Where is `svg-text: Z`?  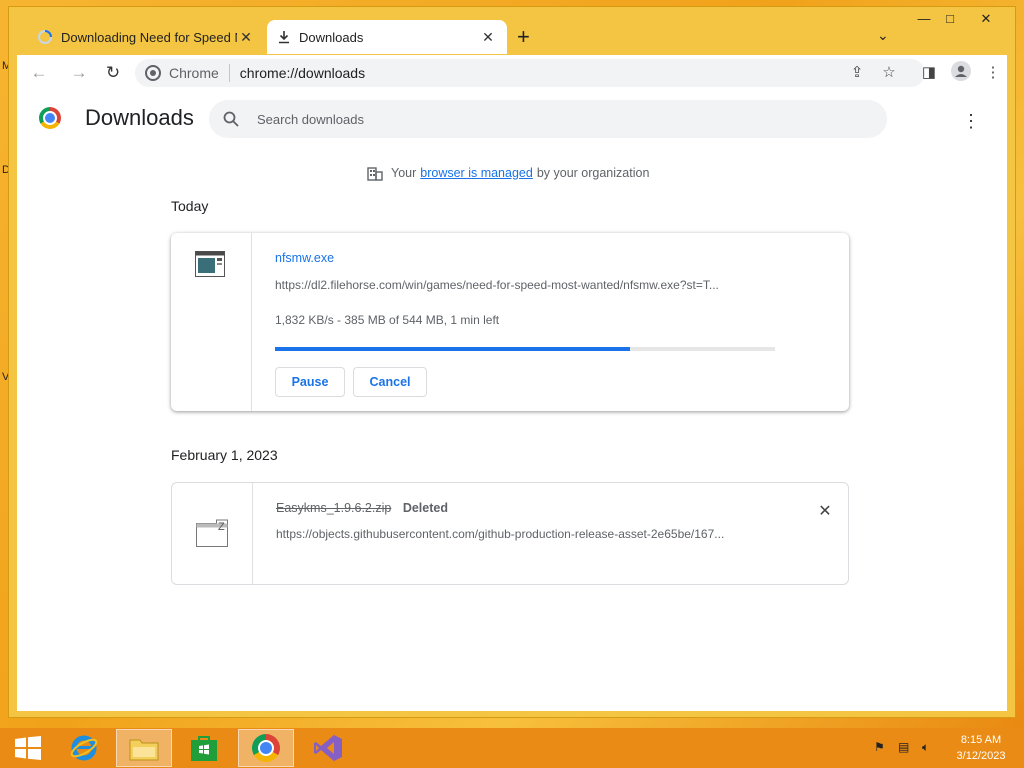
svg-text: Z is located at coordinates (221, 527).